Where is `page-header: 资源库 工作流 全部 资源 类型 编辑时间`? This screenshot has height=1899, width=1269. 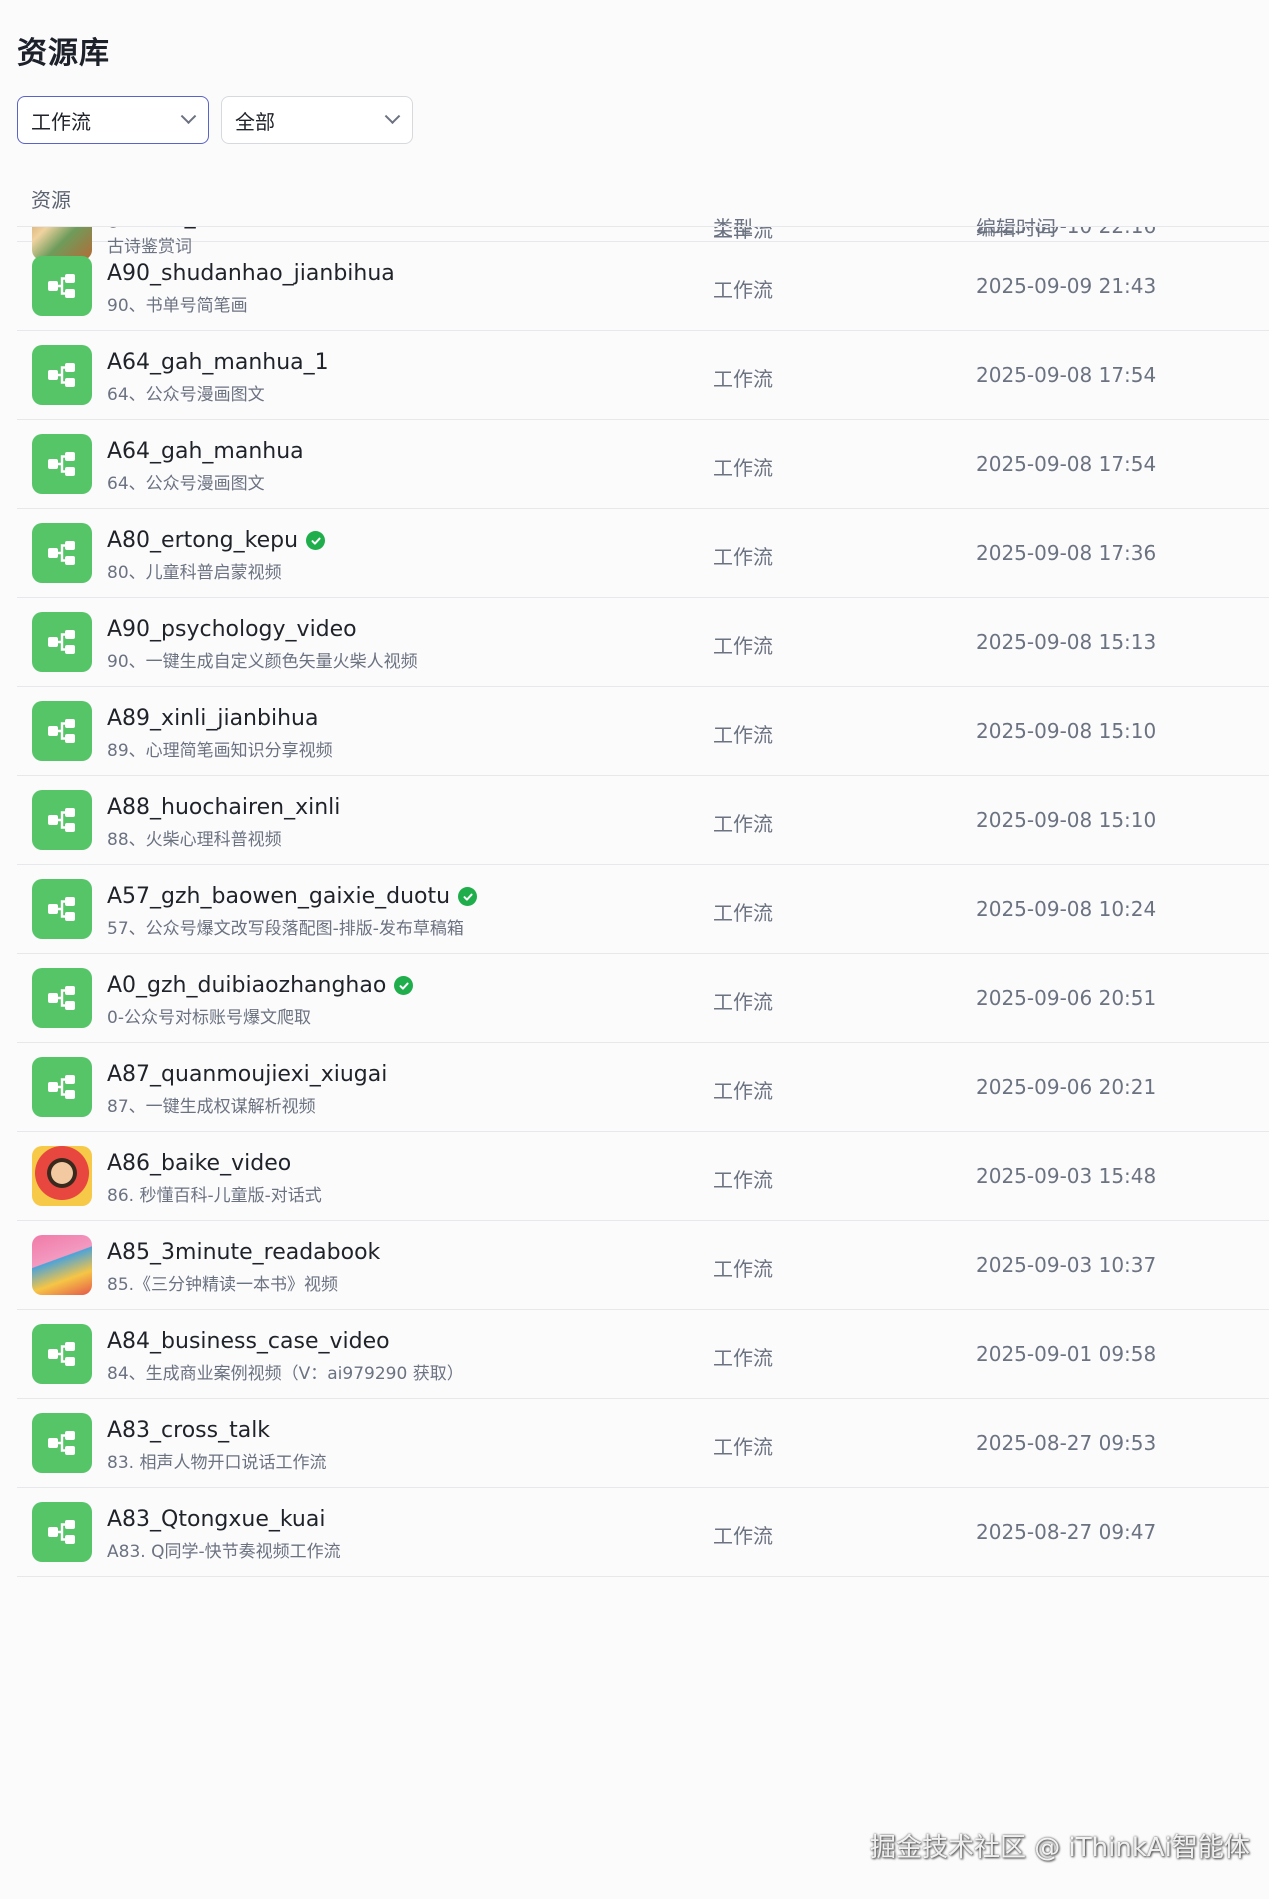
page-header: 资源库 工作流 全部 资源 类型 编辑时间 is located at coordinates (634, 120).